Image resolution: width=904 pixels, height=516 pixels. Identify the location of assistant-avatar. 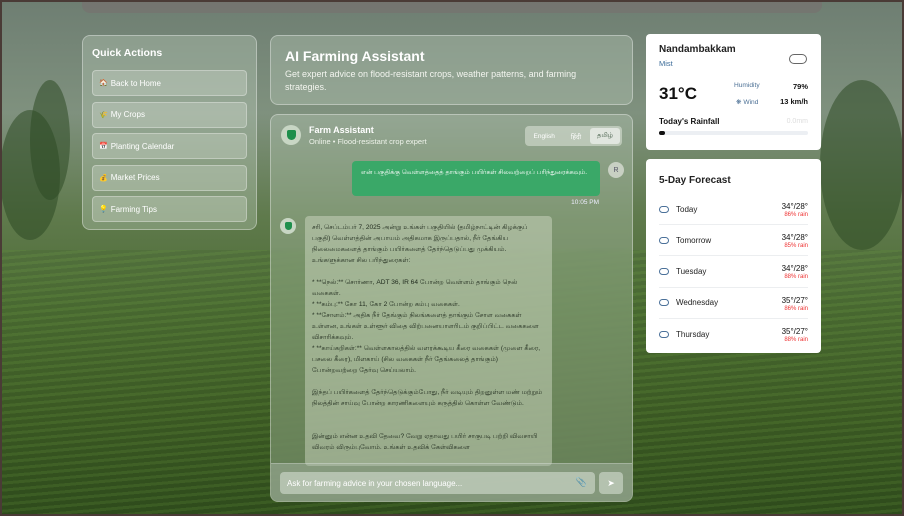
(291, 135).